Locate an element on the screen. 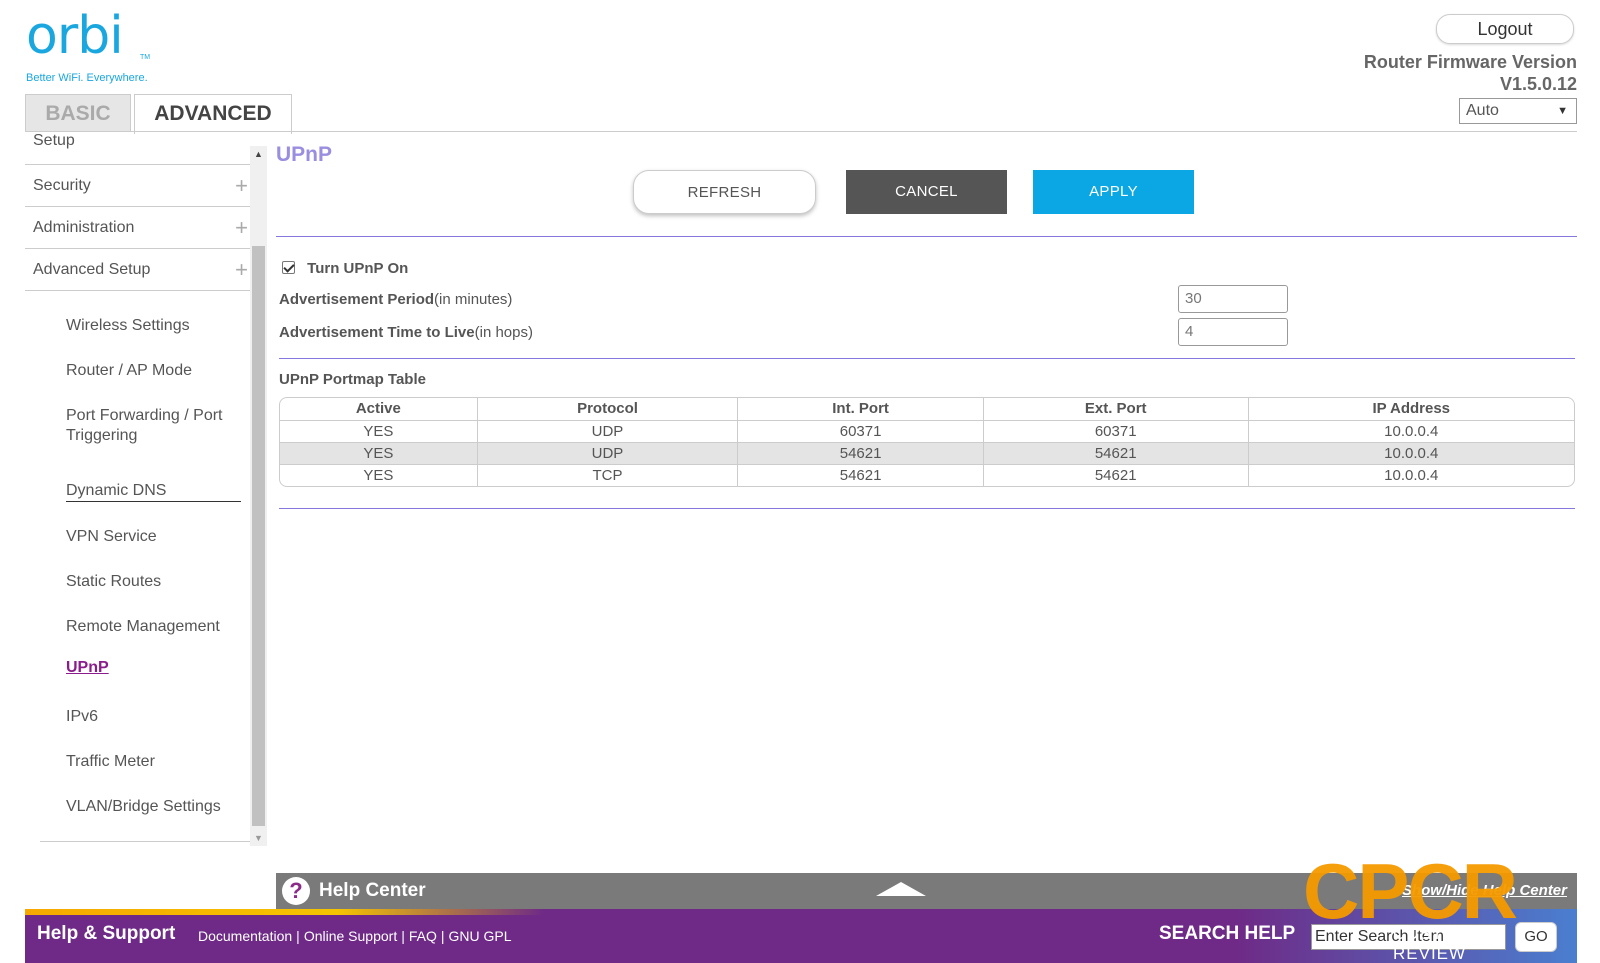 The width and height of the screenshot is (1600, 963). upnp-checkbox is located at coordinates (288, 267).